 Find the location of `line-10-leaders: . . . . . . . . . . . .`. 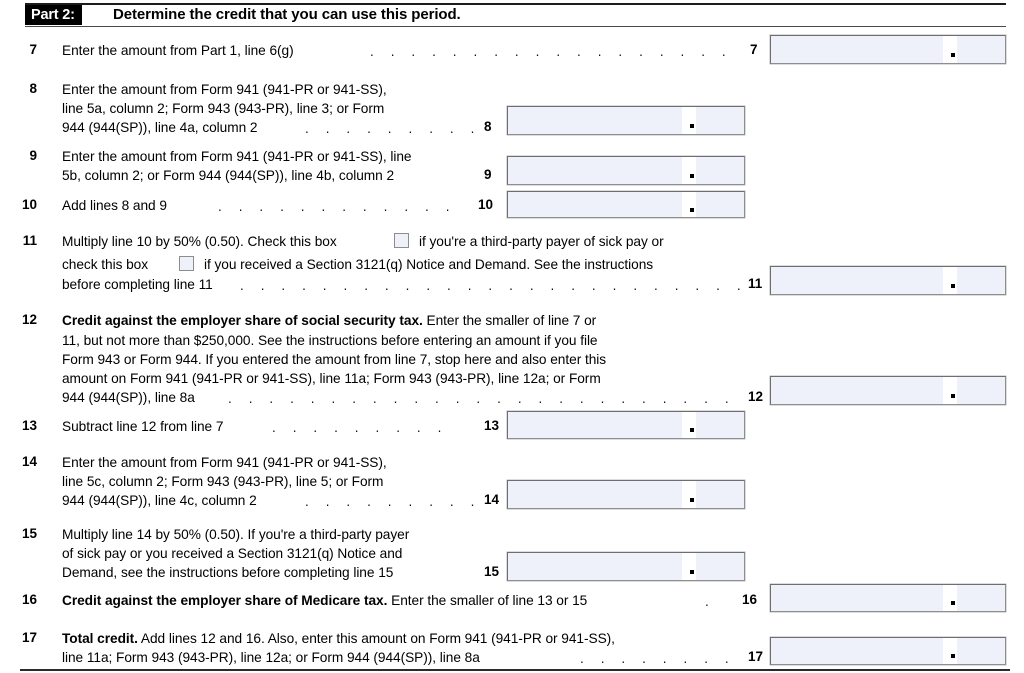

line-10-leaders: . . . . . . . . . . . . is located at coordinates (337, 207).